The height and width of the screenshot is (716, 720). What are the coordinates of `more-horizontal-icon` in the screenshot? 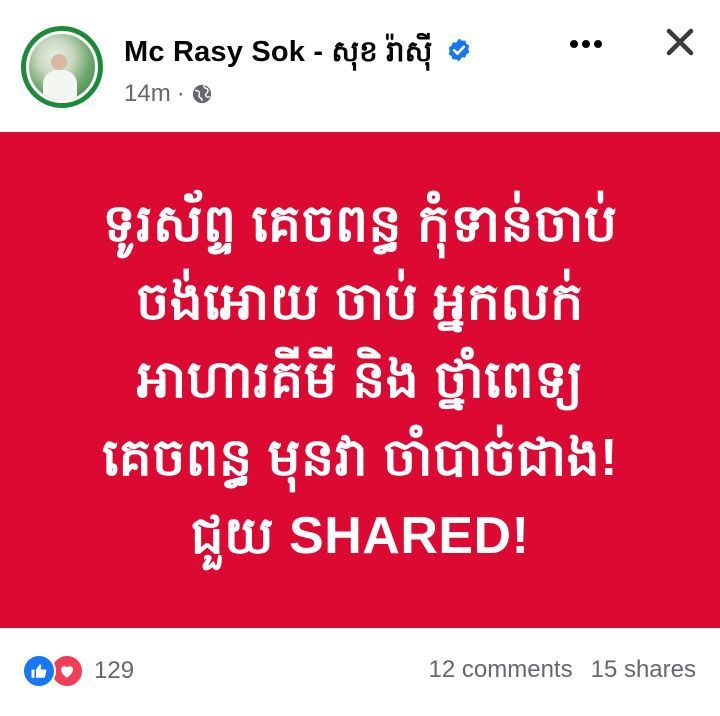 It's located at (586, 44).